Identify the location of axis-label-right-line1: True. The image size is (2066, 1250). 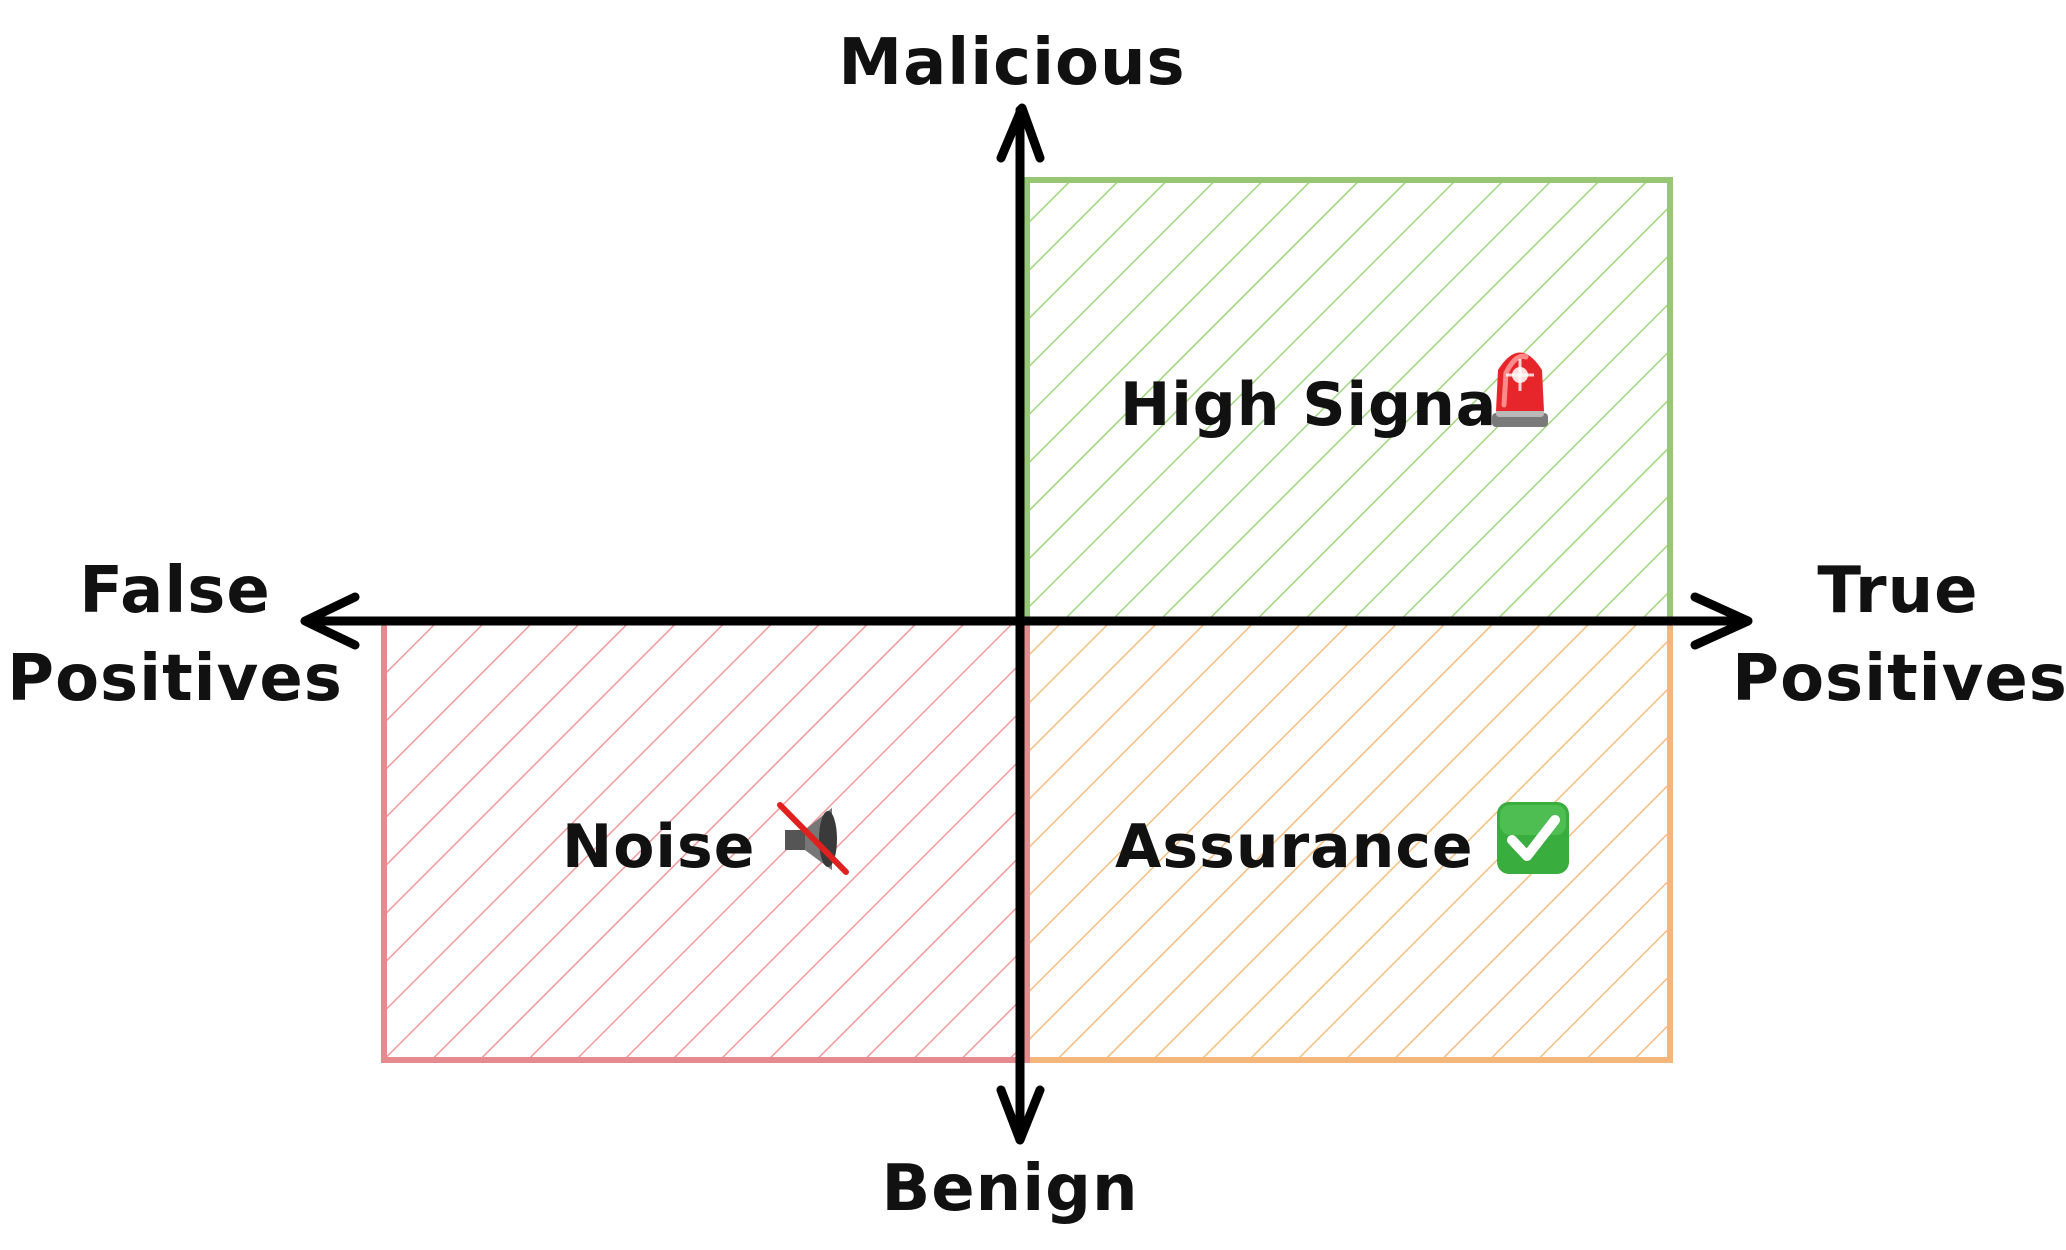
(1897, 591).